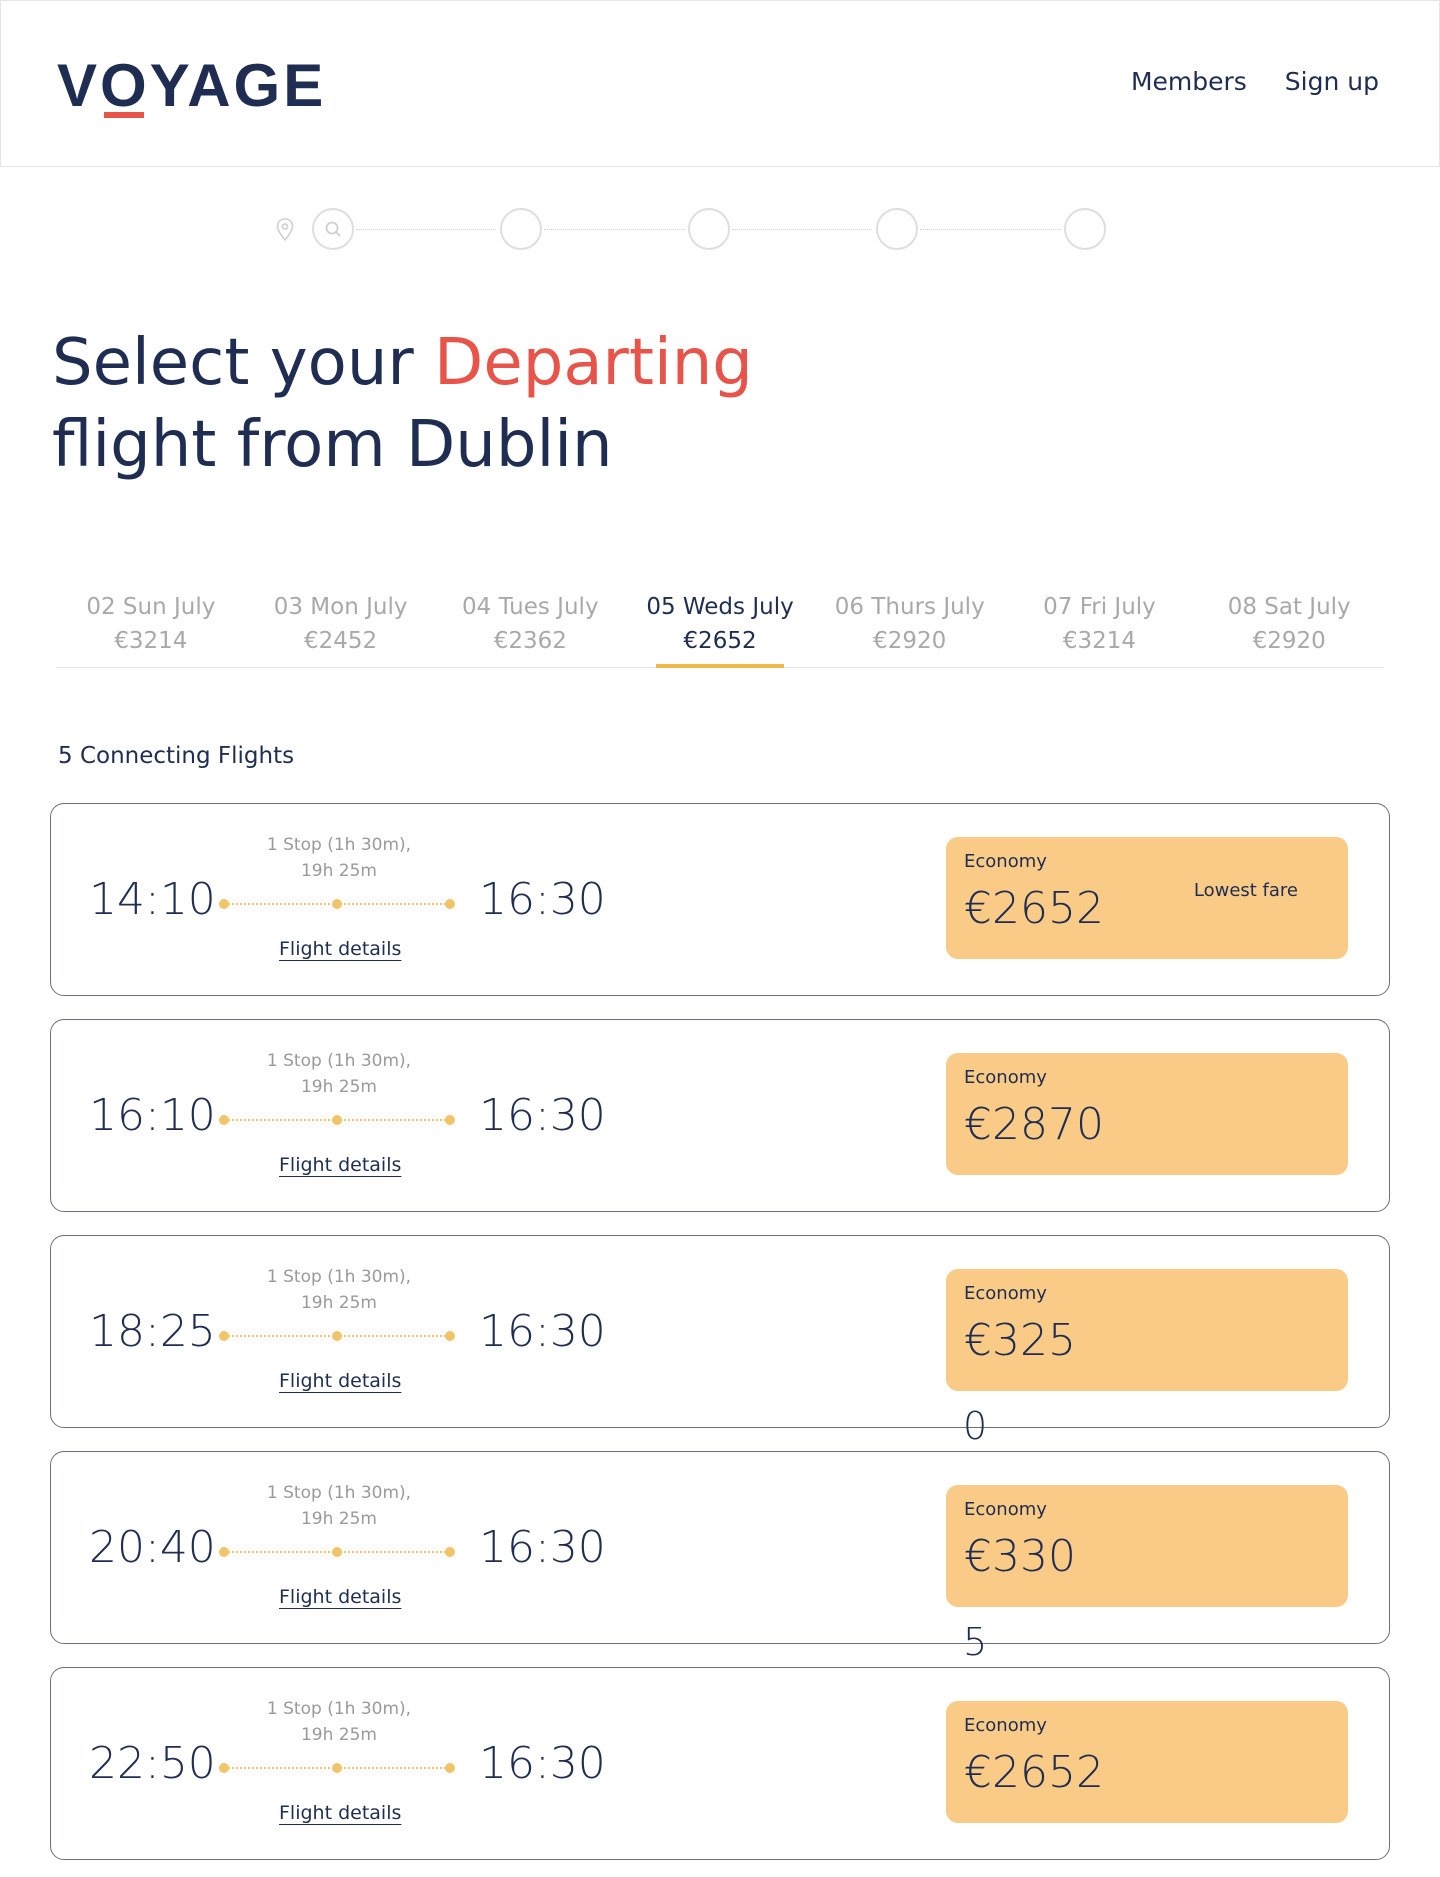 The image size is (1440, 1877). I want to click on date-tab-day: 03 Mon July, so click(340, 607).